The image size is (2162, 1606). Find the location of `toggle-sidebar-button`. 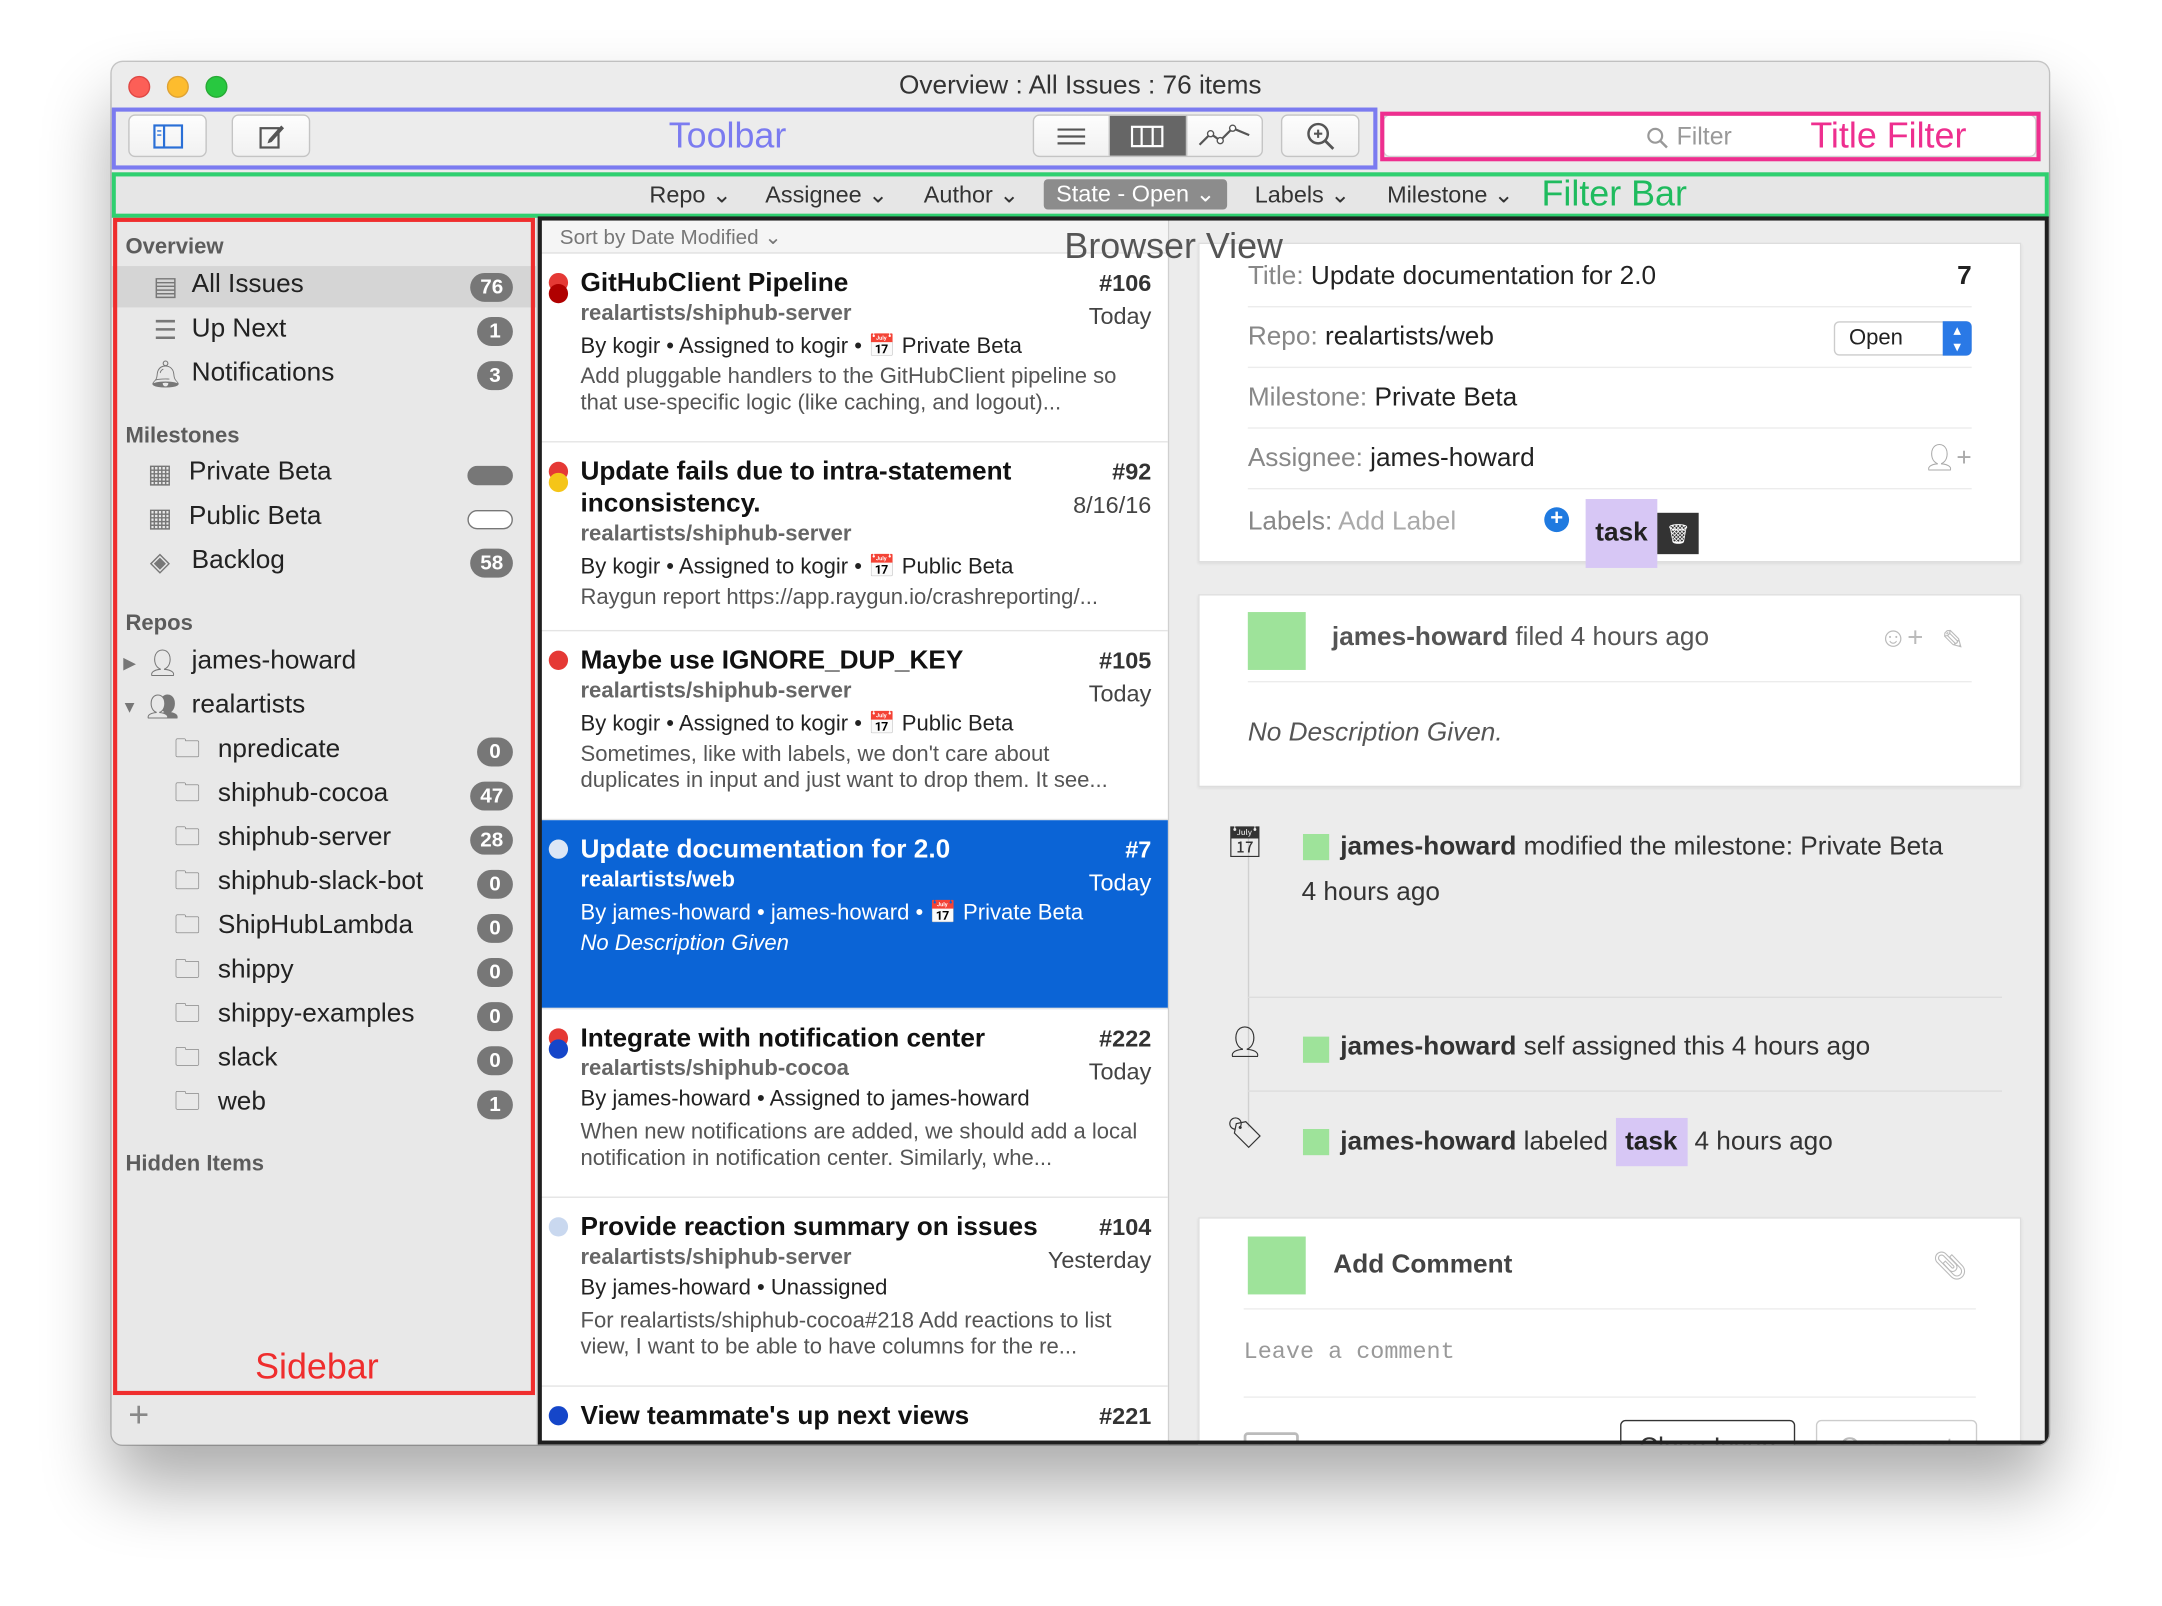

toggle-sidebar-button is located at coordinates (167, 136).